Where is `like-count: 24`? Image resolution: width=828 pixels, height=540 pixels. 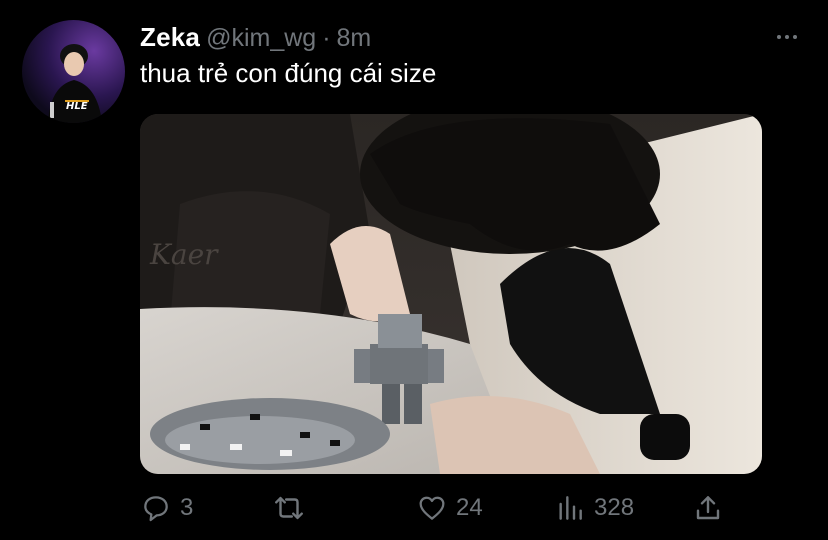
like-count: 24 is located at coordinates (469, 507).